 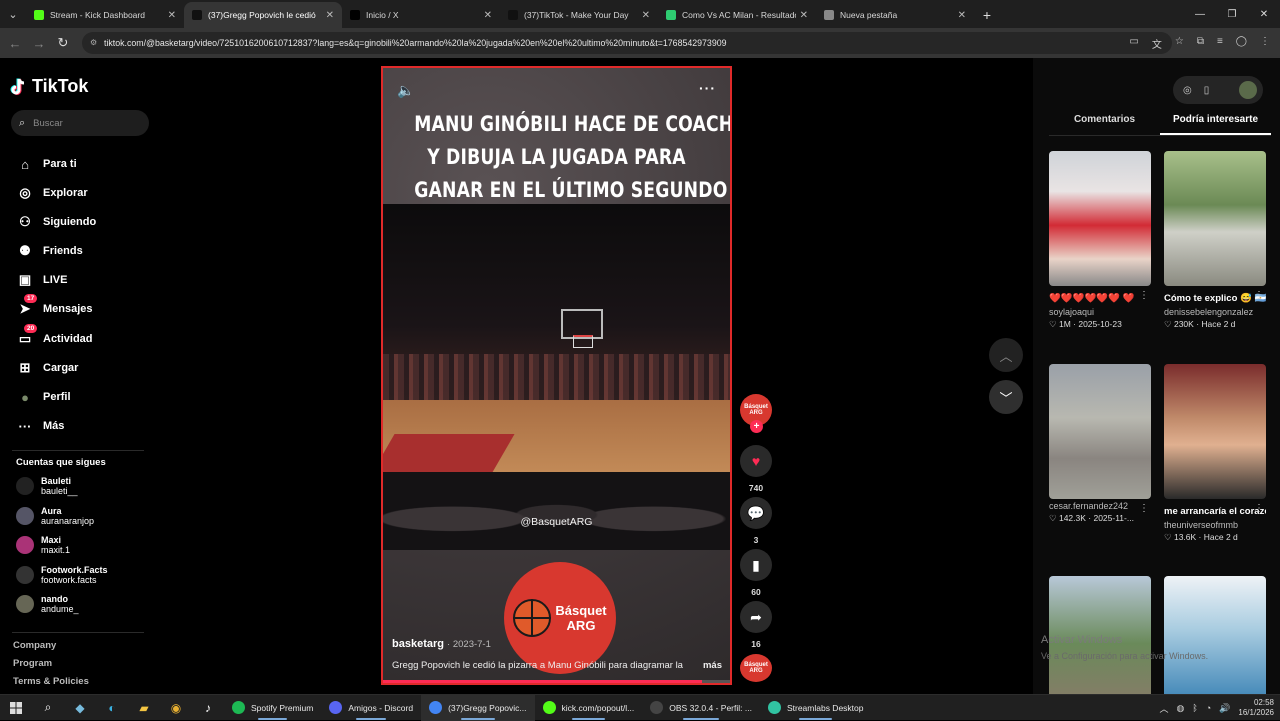 I want to click on device-icon: ▯, so click(x=1207, y=90).